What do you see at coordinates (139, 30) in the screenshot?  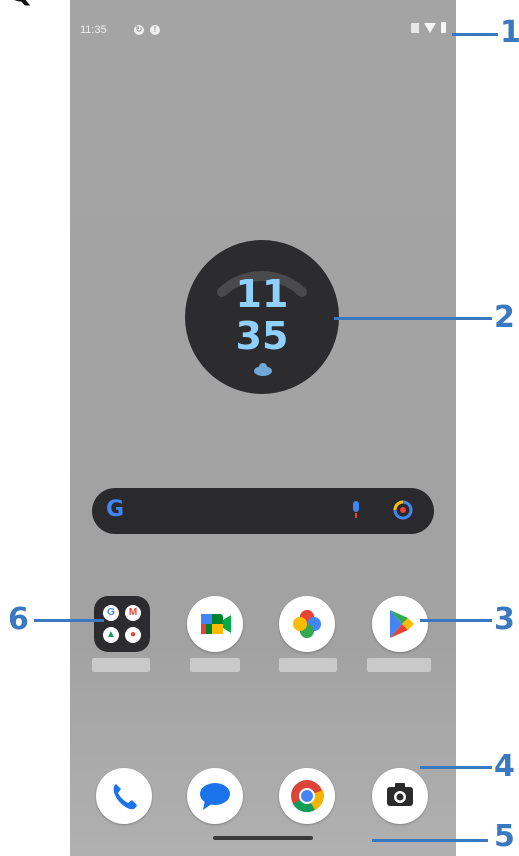 I see `sync-icon: ↻` at bounding box center [139, 30].